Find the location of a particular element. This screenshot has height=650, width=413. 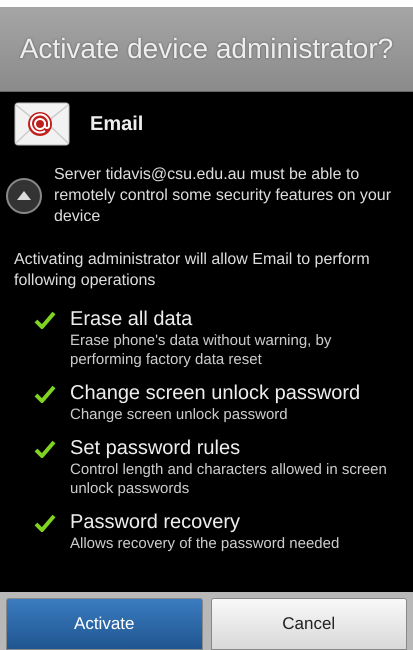

app-name: Email is located at coordinates (117, 124).